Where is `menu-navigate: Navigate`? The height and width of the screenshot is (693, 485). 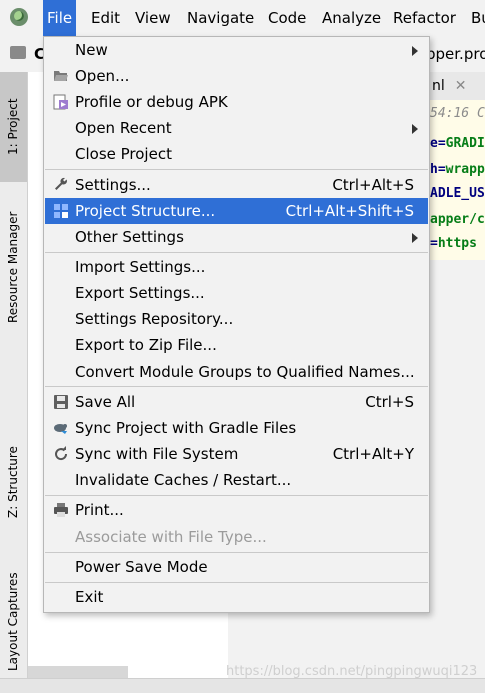
menu-navigate: Navigate is located at coordinates (220, 18).